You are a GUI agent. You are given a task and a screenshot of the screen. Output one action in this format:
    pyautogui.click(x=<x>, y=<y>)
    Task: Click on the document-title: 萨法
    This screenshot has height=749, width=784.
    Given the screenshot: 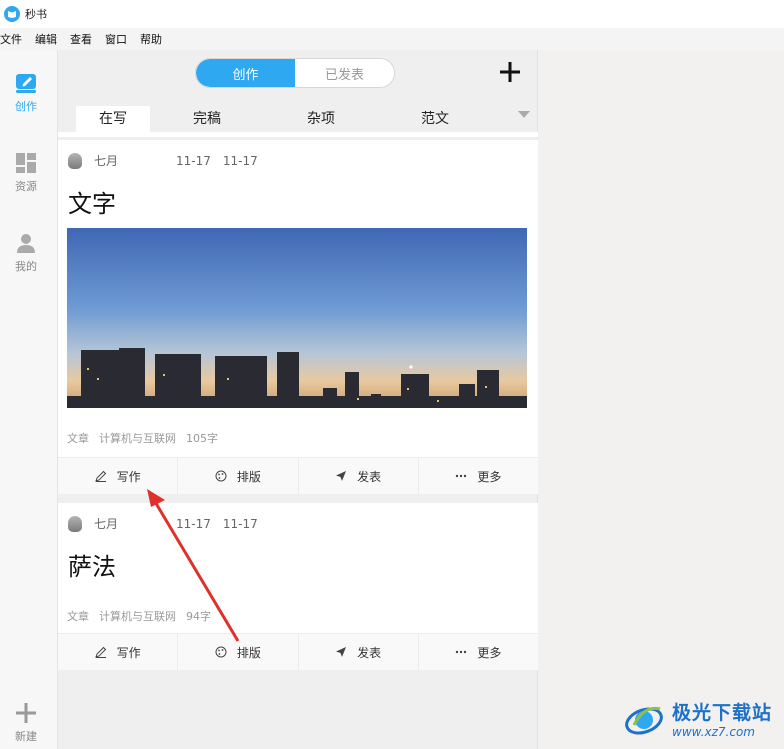 What is the action you would take?
    pyautogui.click(x=92, y=567)
    